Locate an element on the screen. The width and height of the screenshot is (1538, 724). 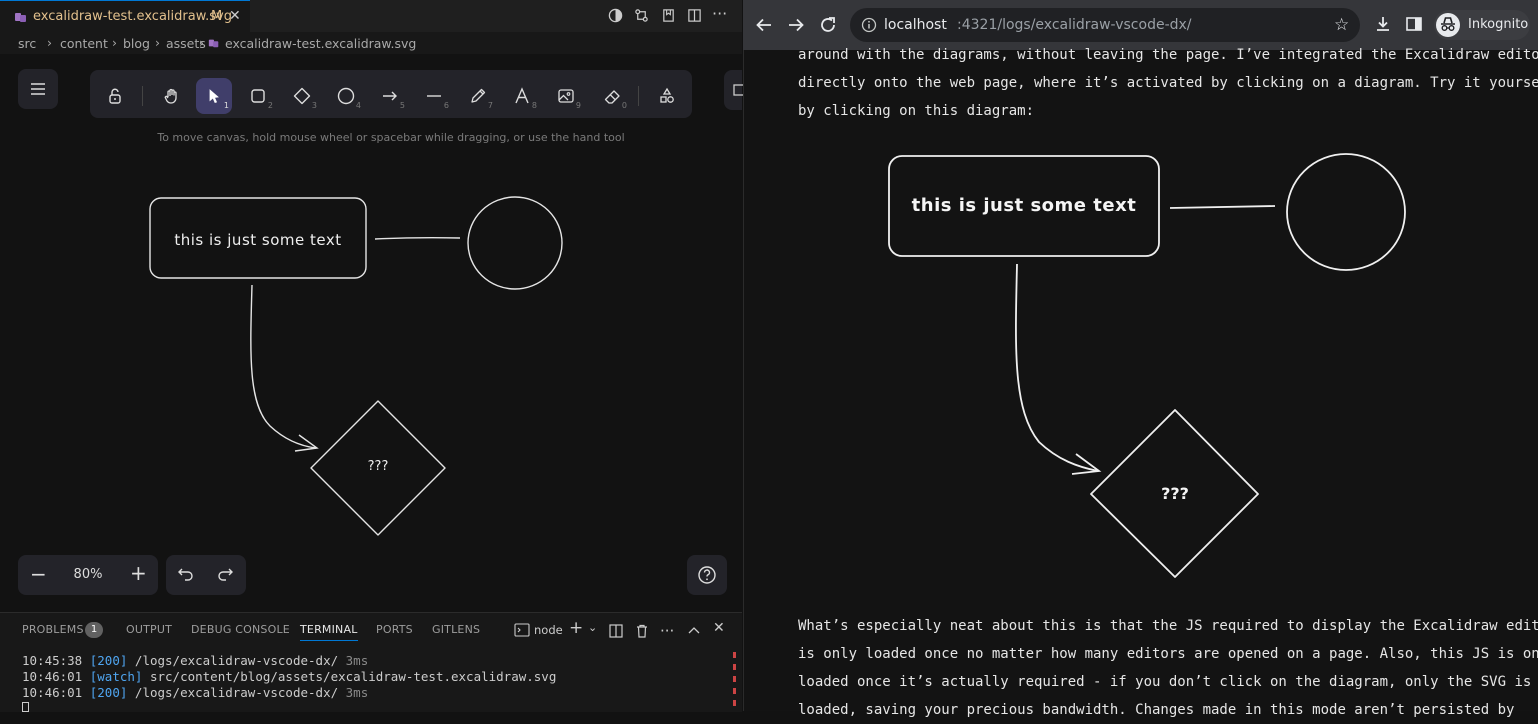
profile-label: Inkognito is located at coordinates (1498, 24).